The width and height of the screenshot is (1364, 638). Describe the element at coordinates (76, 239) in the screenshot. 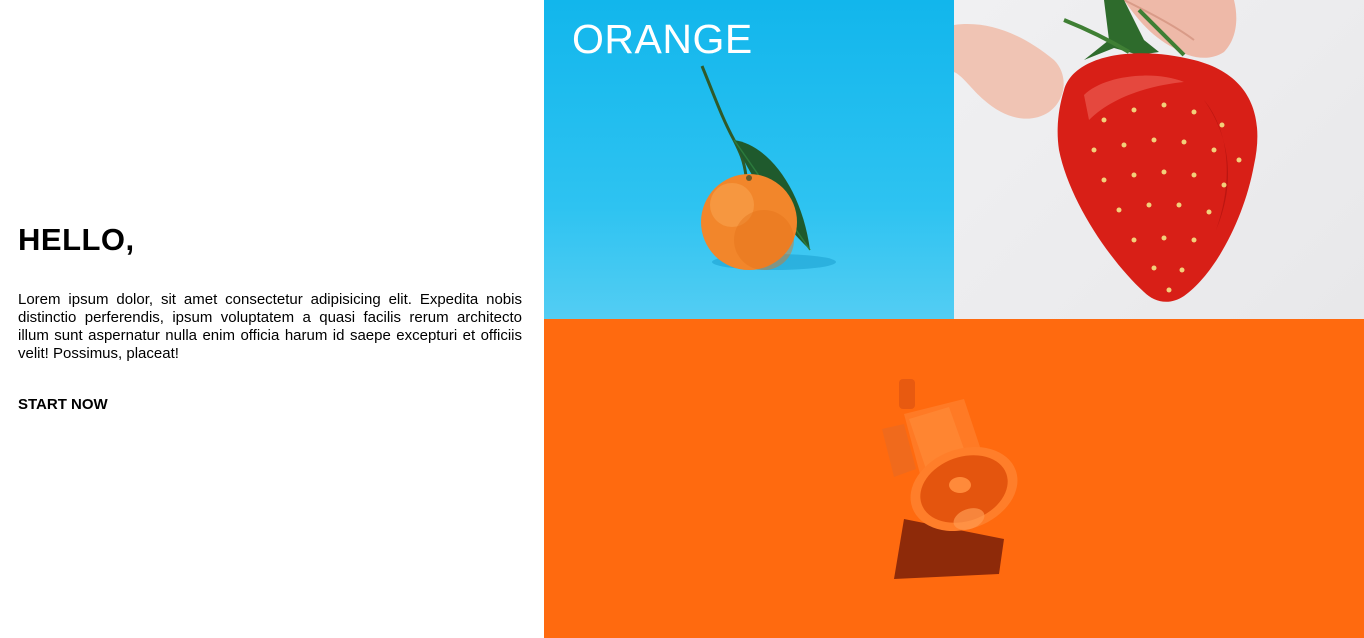

I see `hero-title: HELLO,` at that location.